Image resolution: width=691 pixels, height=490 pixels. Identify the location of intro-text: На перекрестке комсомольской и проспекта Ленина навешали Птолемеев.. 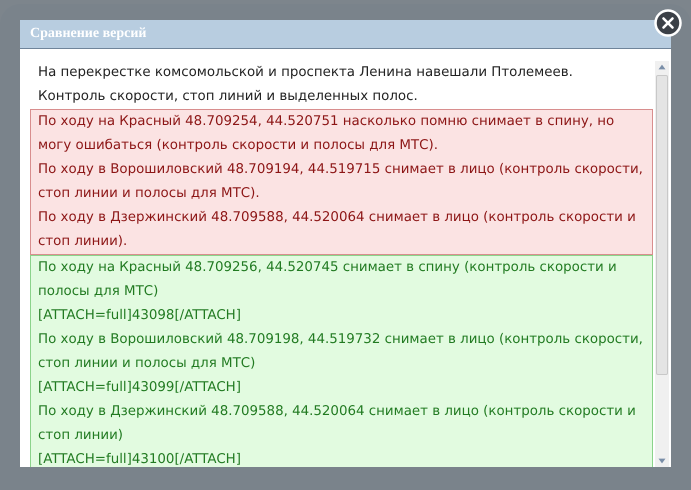
(305, 73).